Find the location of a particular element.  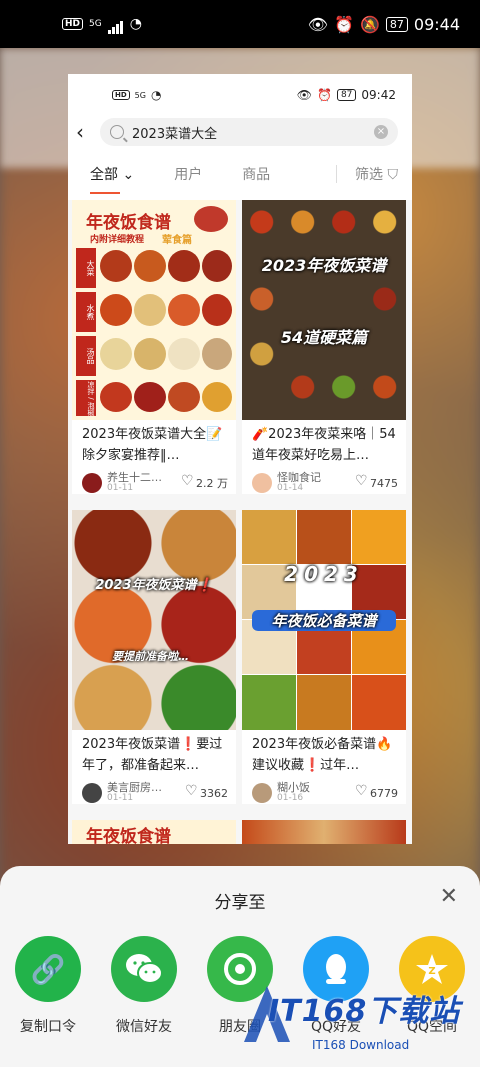

signal-bars-icon is located at coordinates (115, 24).